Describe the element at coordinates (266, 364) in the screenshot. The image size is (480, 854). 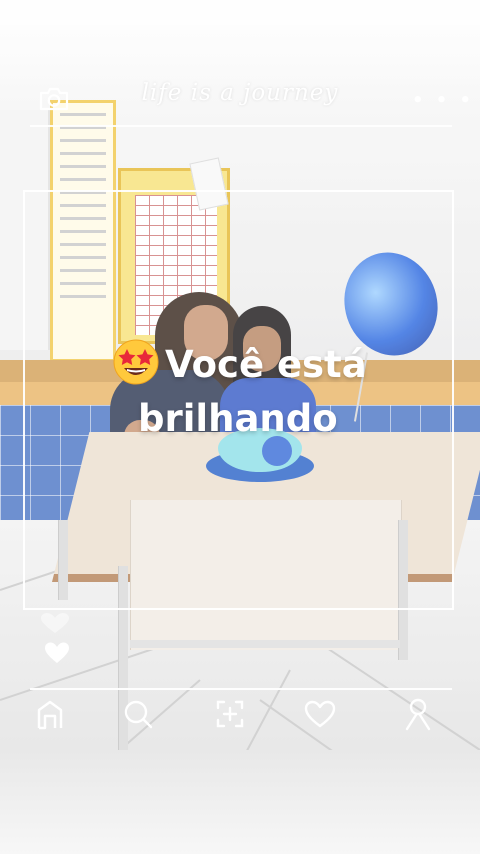
I see `caption-line-1: Você está` at that location.